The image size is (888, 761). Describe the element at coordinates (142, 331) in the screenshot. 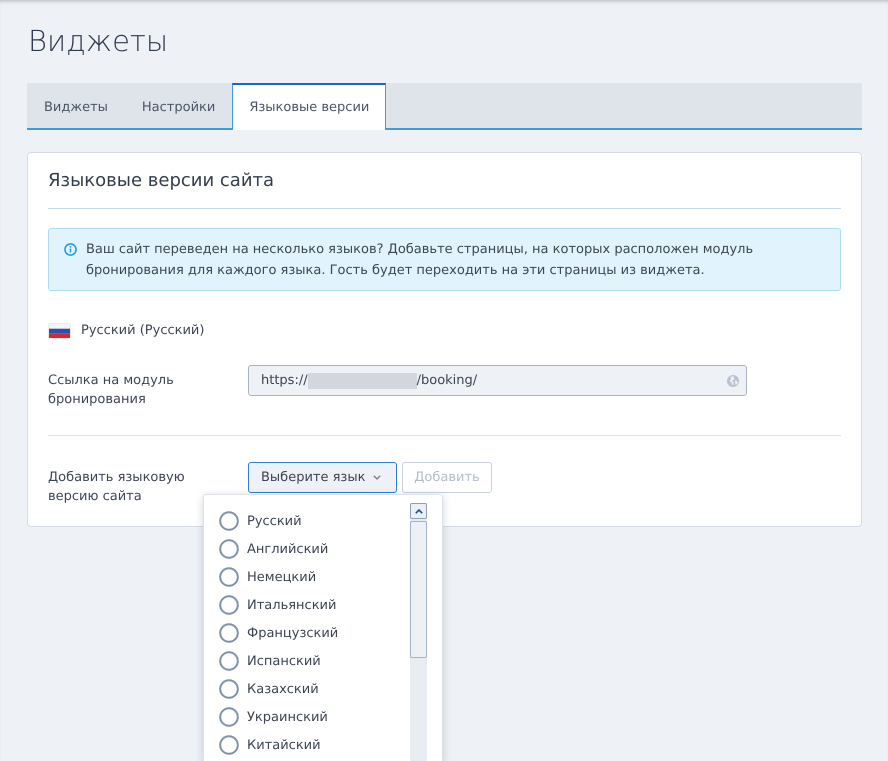

I see `language-name: Русский (Русский)` at that location.